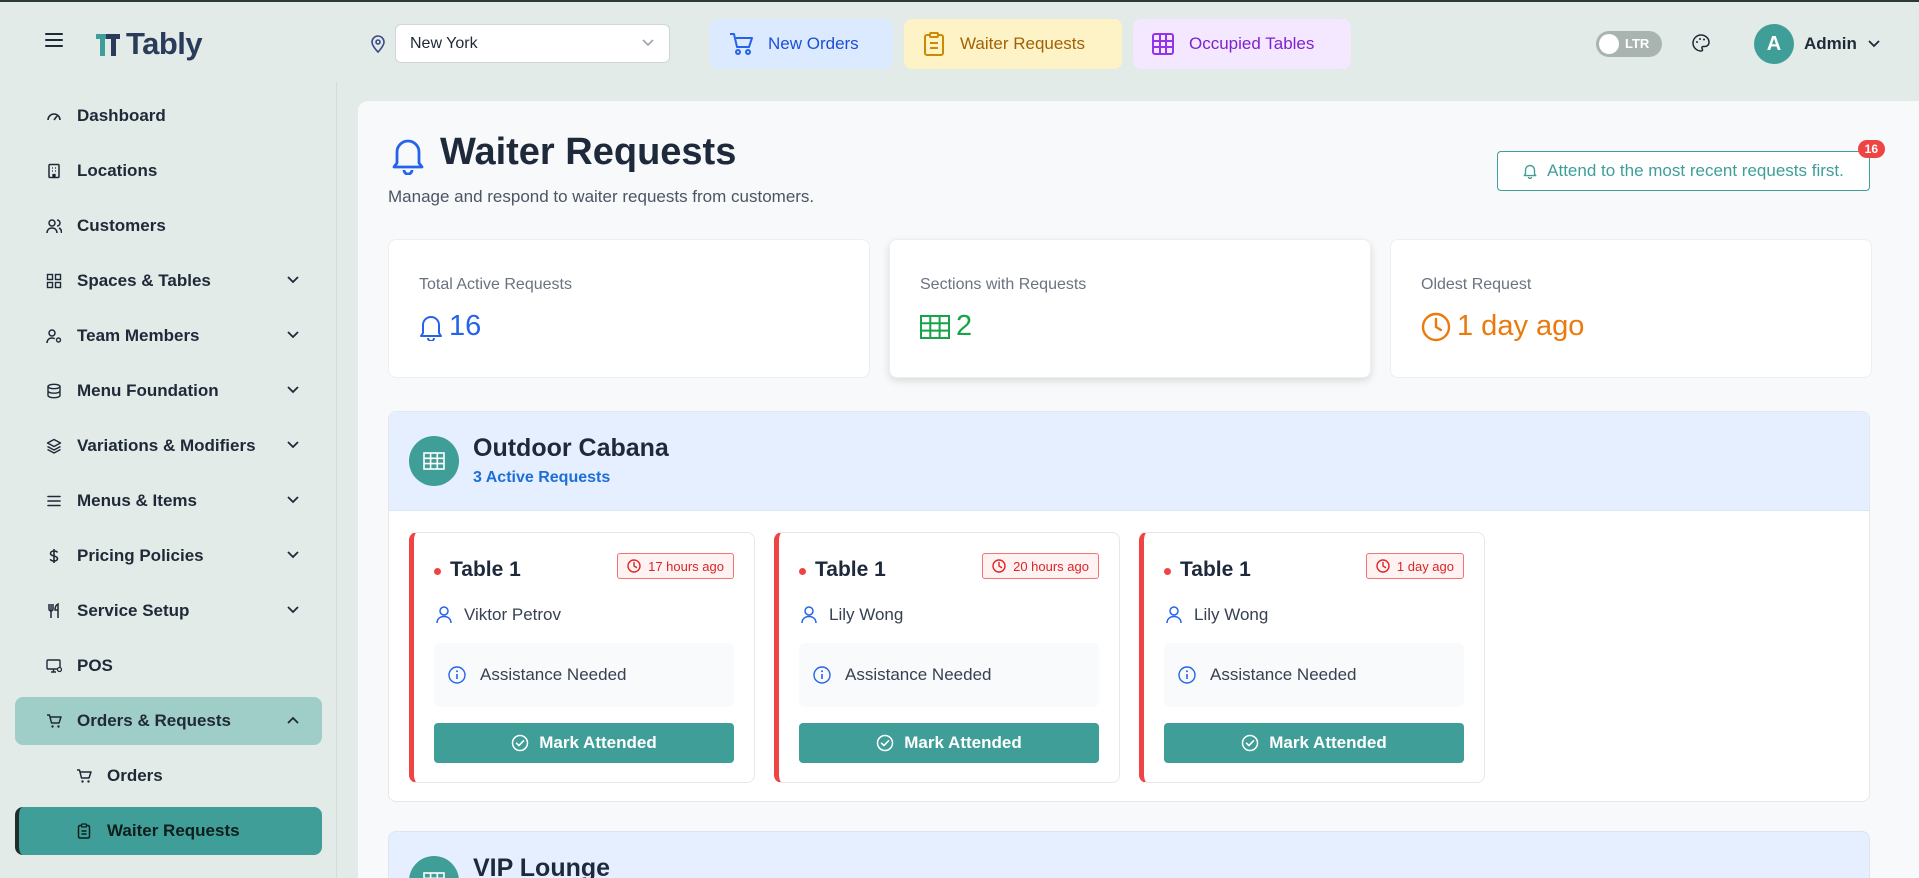 The width and height of the screenshot is (1919, 878). What do you see at coordinates (168, 226) in the screenshot?
I see `sidebar-item-customers: Customers` at bounding box center [168, 226].